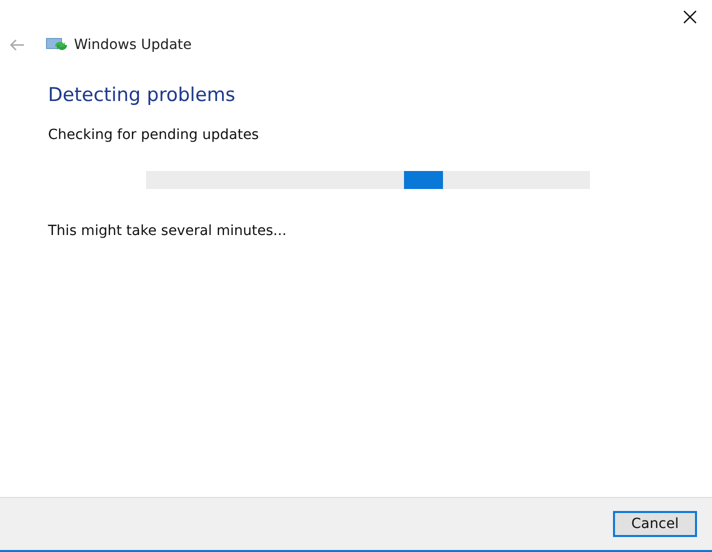  What do you see at coordinates (57, 45) in the screenshot?
I see `update-icon` at bounding box center [57, 45].